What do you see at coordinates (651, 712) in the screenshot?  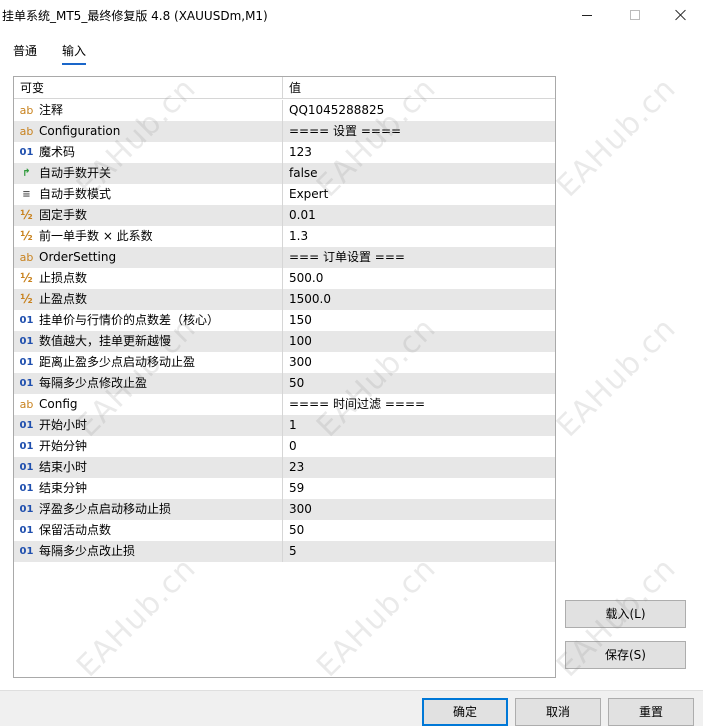 I see `reset-button: 重置` at bounding box center [651, 712].